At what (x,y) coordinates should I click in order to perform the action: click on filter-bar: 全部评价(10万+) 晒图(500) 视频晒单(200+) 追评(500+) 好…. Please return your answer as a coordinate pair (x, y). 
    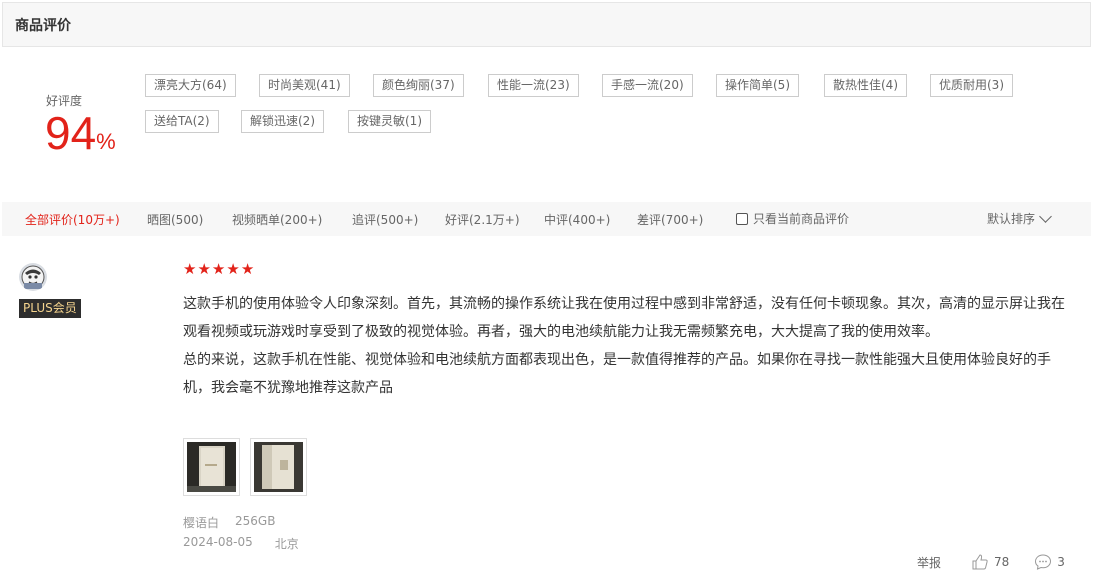
    Looking at the image, I should click on (546, 219).